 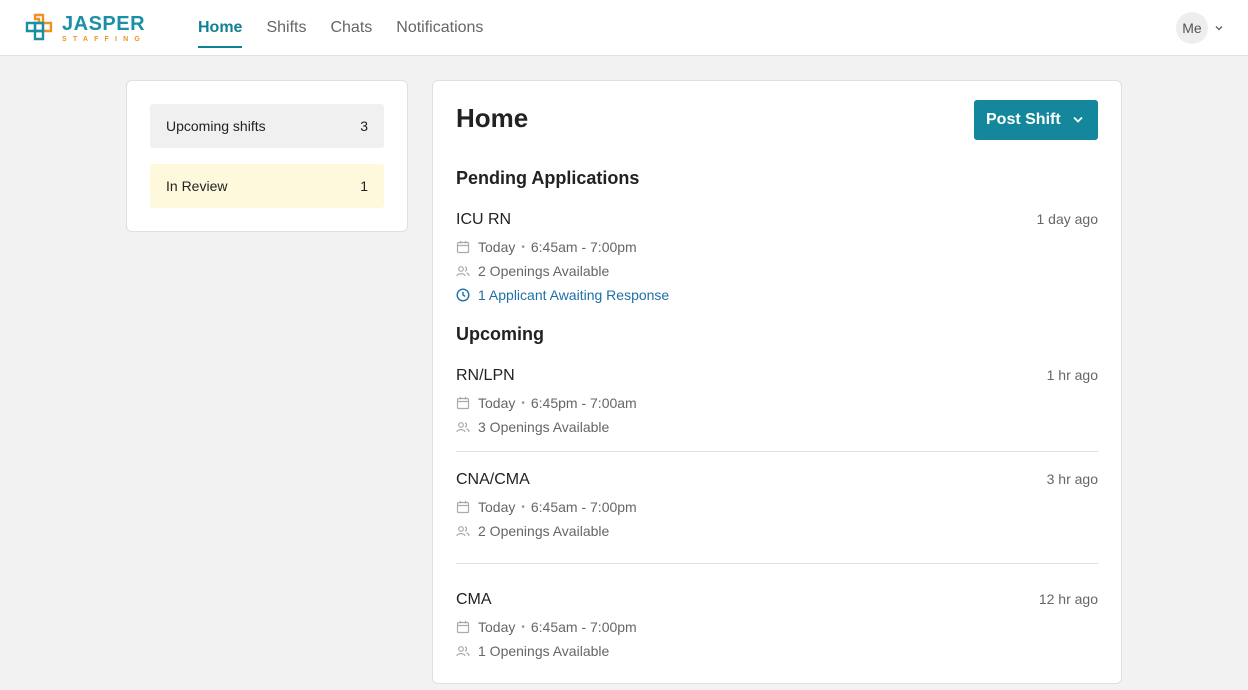 I want to click on applicants-awaiting-text: 1 Applicant Awaiting Response, so click(x=574, y=295).